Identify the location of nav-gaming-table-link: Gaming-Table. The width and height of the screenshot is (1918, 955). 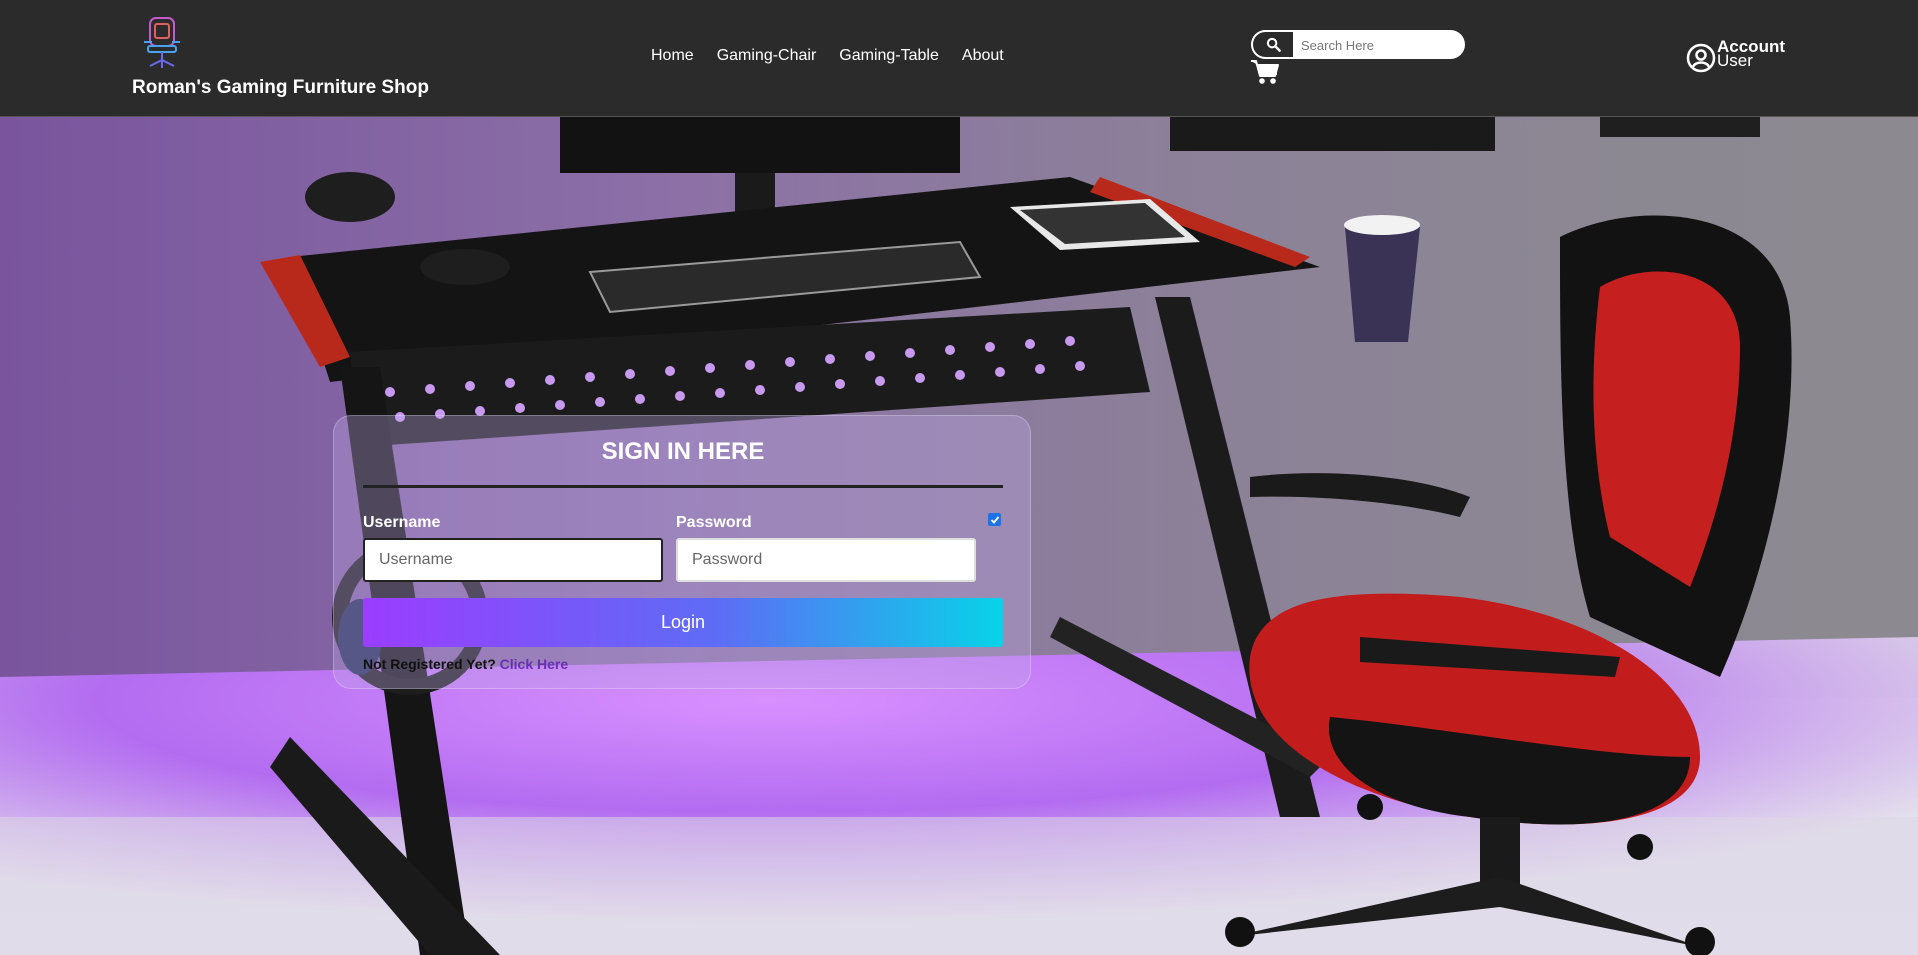
(889, 56).